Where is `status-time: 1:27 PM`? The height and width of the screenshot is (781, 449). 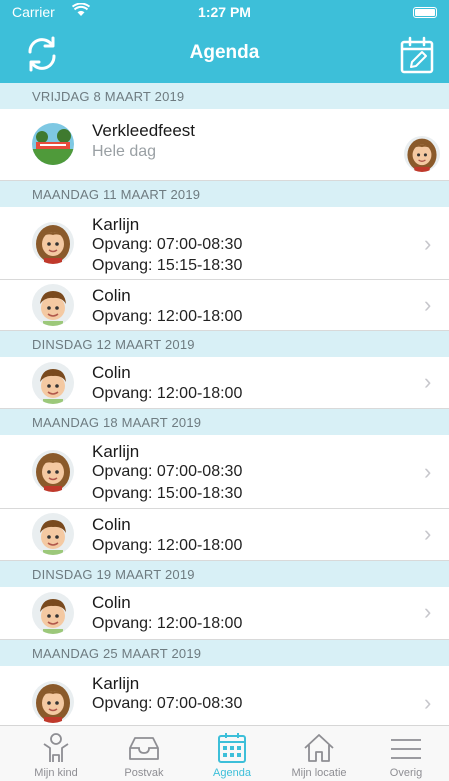 status-time: 1:27 PM is located at coordinates (224, 12).